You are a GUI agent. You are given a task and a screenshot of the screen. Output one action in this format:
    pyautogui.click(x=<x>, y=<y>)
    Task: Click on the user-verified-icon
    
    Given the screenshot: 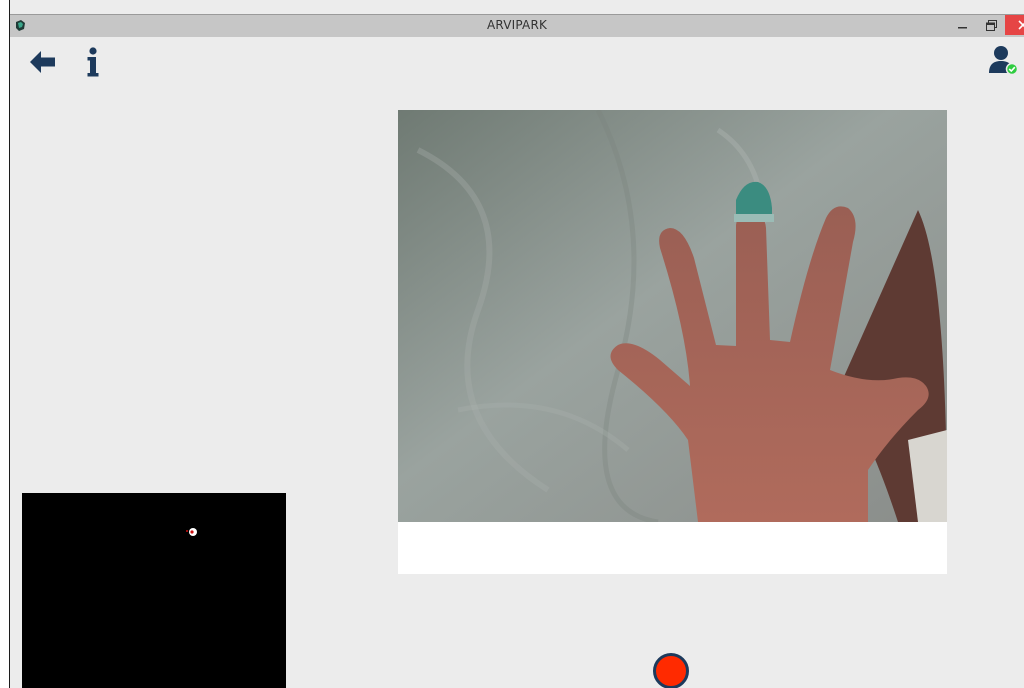 What is the action you would take?
    pyautogui.click(x=1004, y=61)
    